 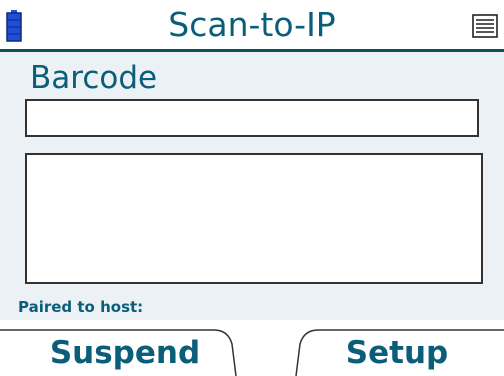 I want to click on menu-icon, so click(x=485, y=26).